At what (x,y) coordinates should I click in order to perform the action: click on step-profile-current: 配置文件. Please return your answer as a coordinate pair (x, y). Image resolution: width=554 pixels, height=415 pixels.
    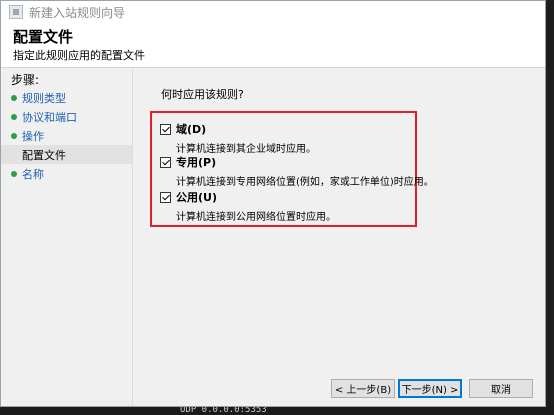
    Looking at the image, I should click on (66, 154).